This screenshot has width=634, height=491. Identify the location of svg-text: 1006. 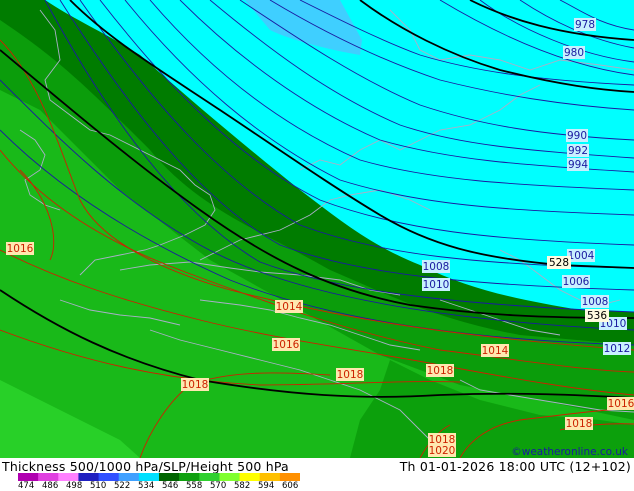
(576, 282).